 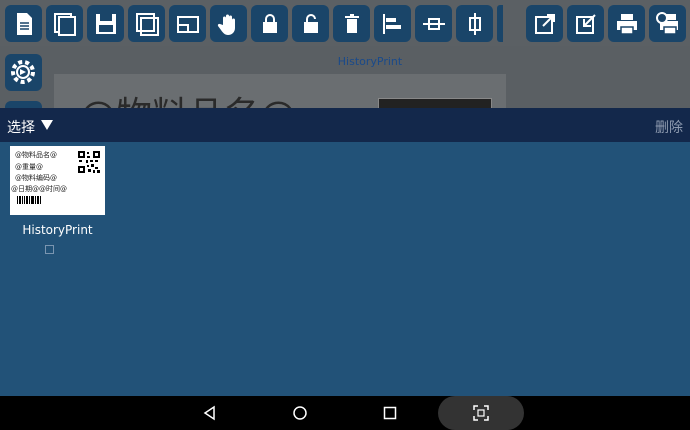 I want to click on system-nav-bar, so click(x=345, y=413).